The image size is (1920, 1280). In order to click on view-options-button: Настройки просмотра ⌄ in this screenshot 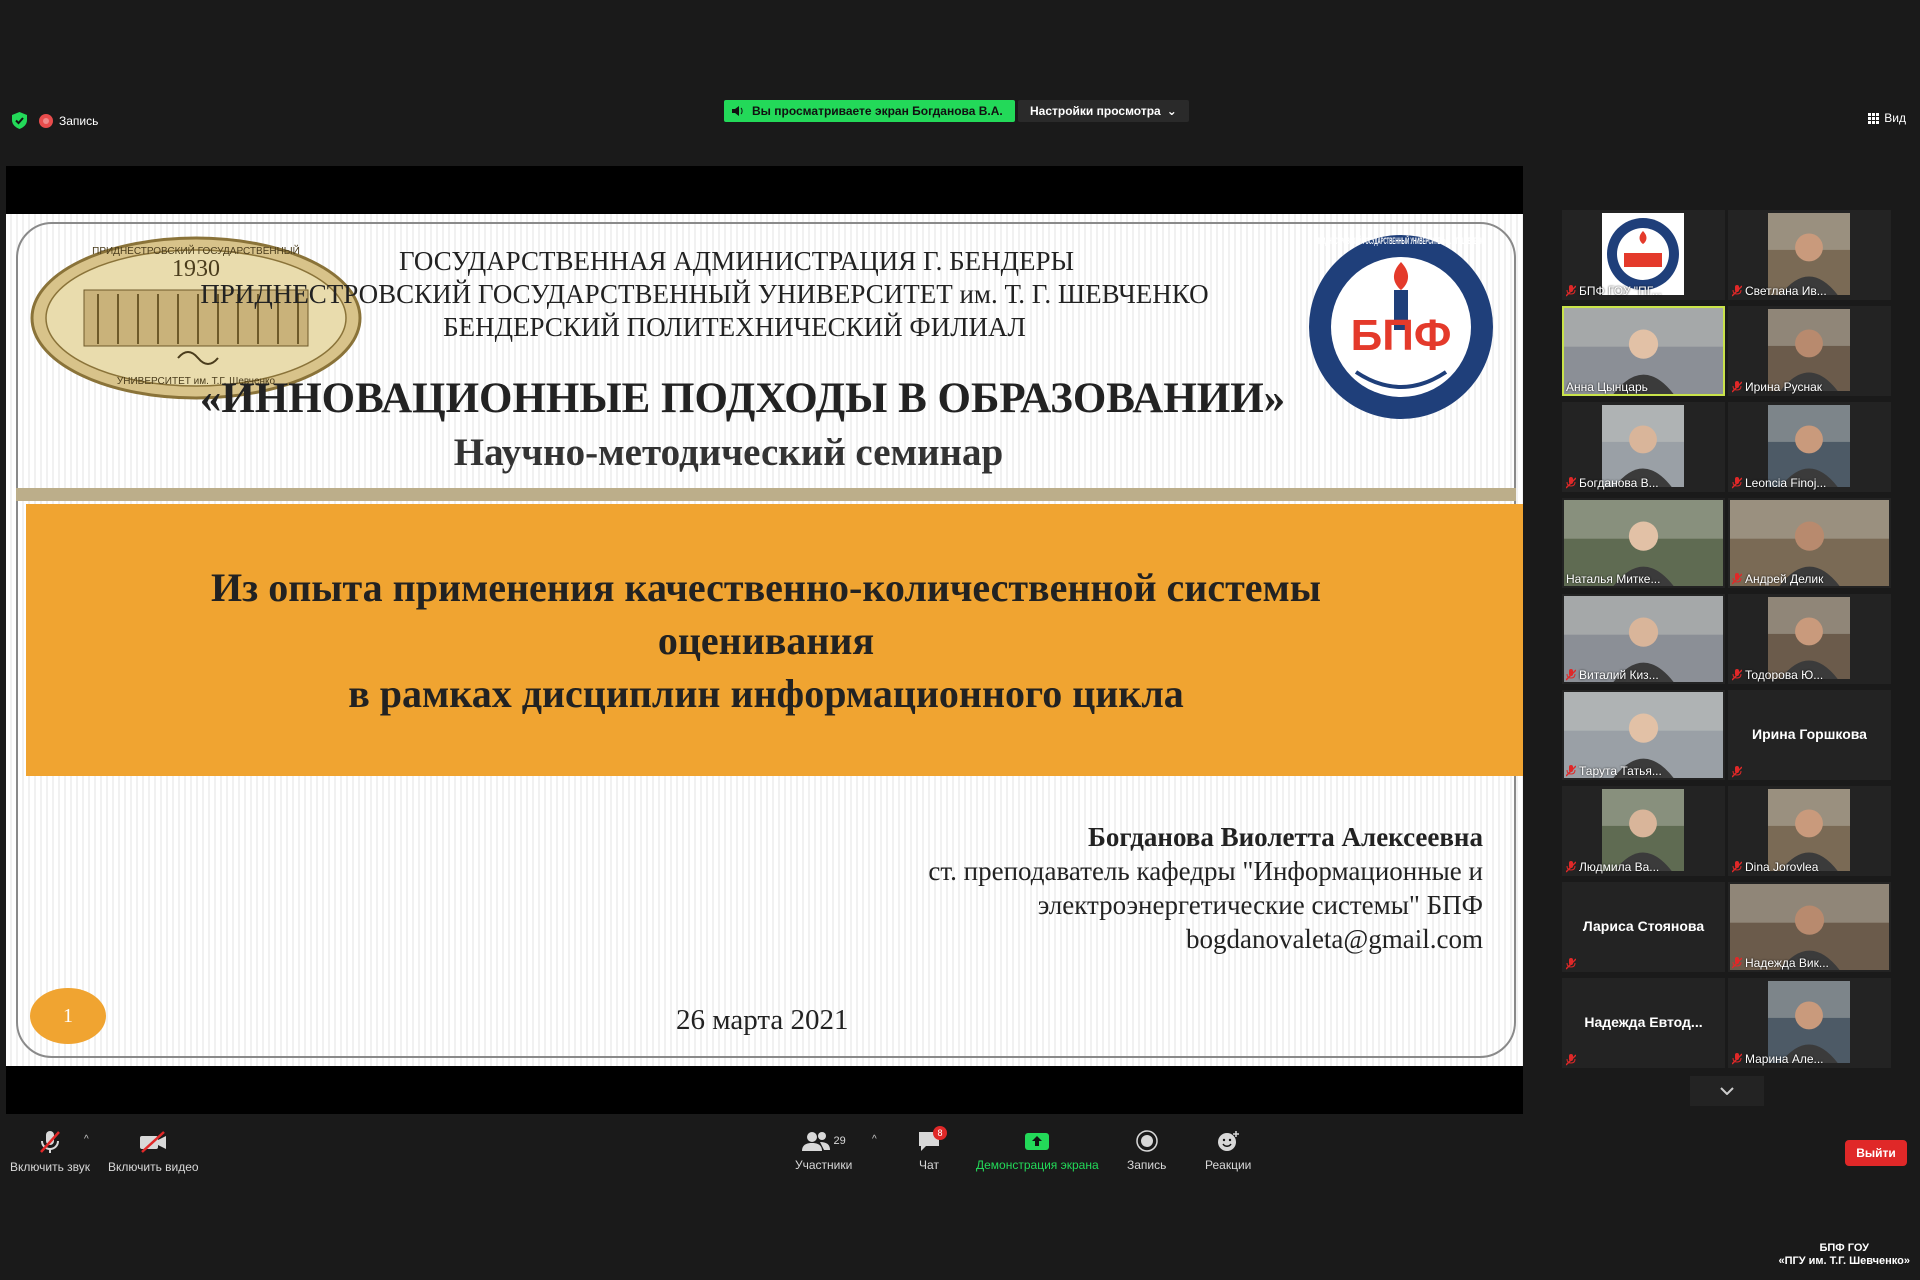, I will do `click(1103, 111)`.